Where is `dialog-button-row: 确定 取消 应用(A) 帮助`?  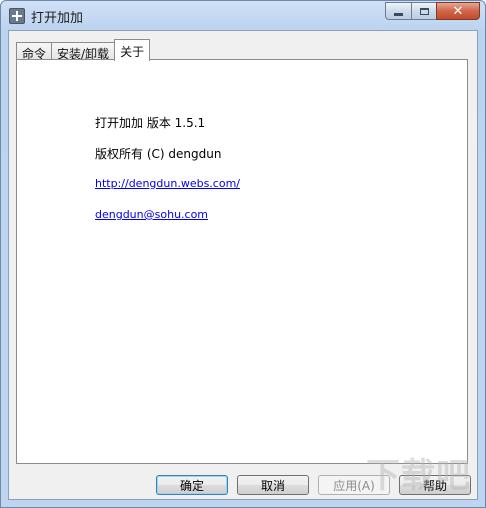
dialog-button-row: 确定 取消 应用(A) 帮助 is located at coordinates (244, 485).